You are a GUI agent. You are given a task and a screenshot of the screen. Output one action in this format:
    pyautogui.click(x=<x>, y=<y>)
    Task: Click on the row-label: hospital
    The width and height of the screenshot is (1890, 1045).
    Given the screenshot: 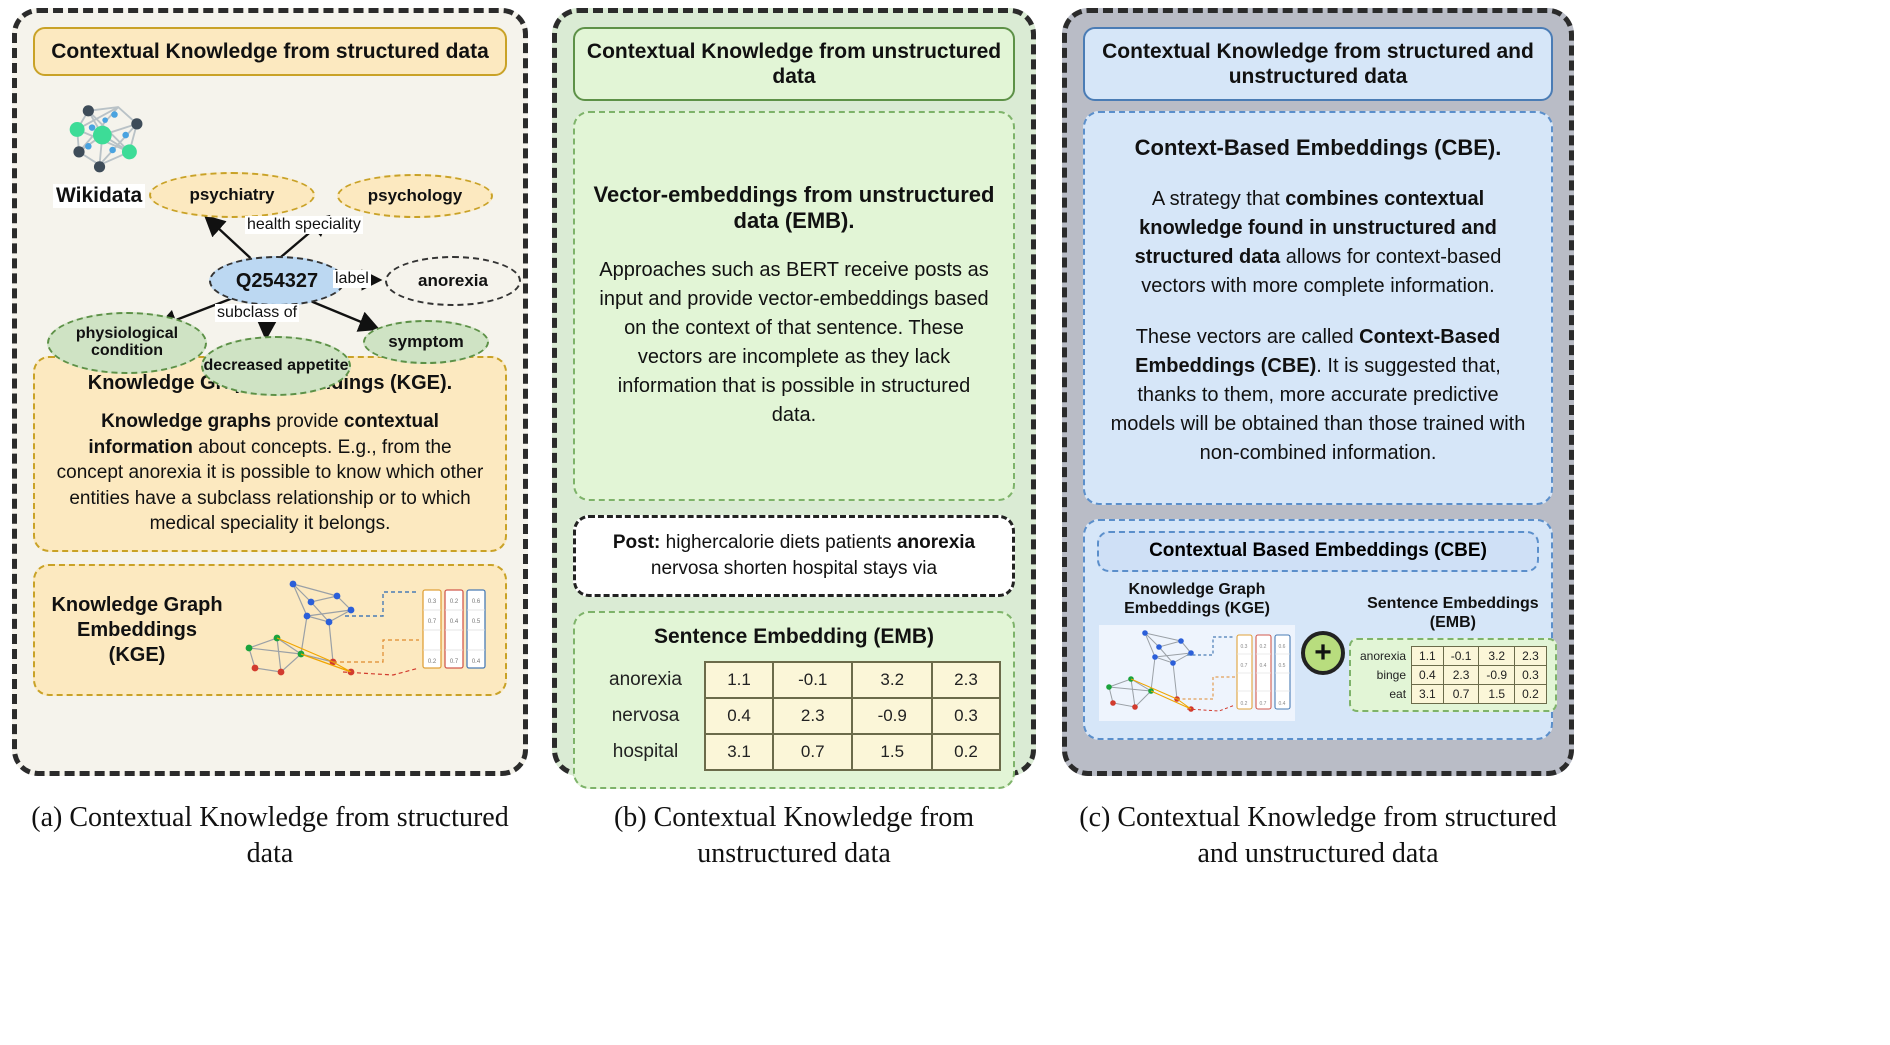 What is the action you would take?
    pyautogui.click(x=645, y=751)
    